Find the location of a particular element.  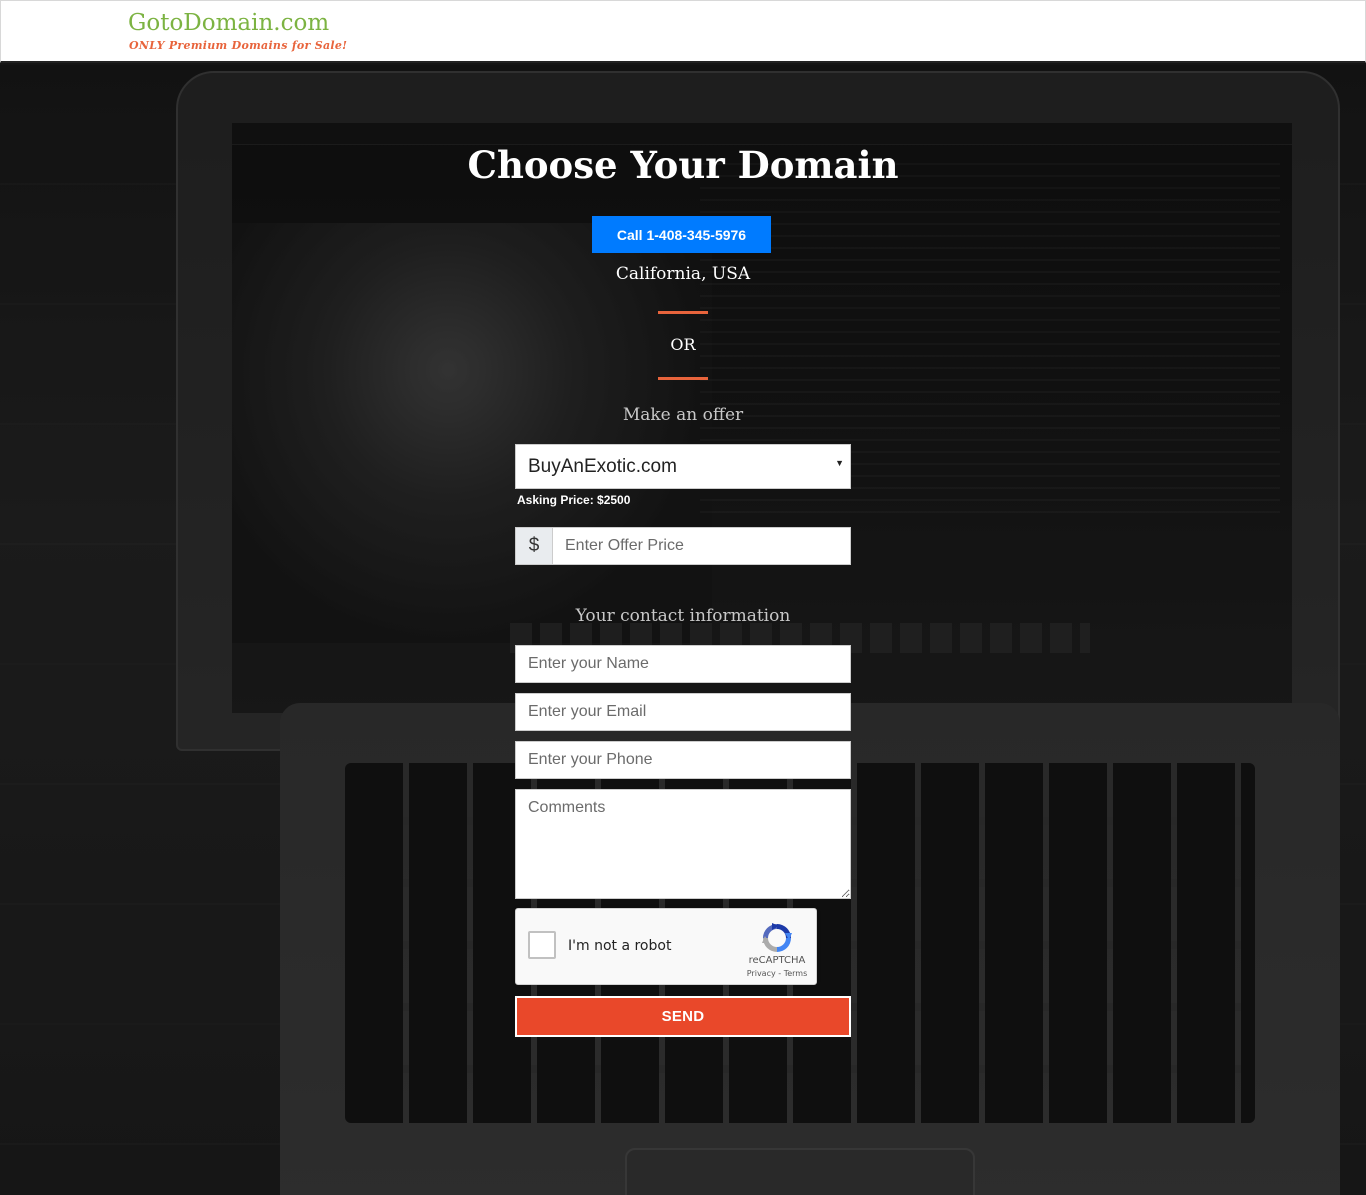

or-text: OR is located at coordinates (683, 344).